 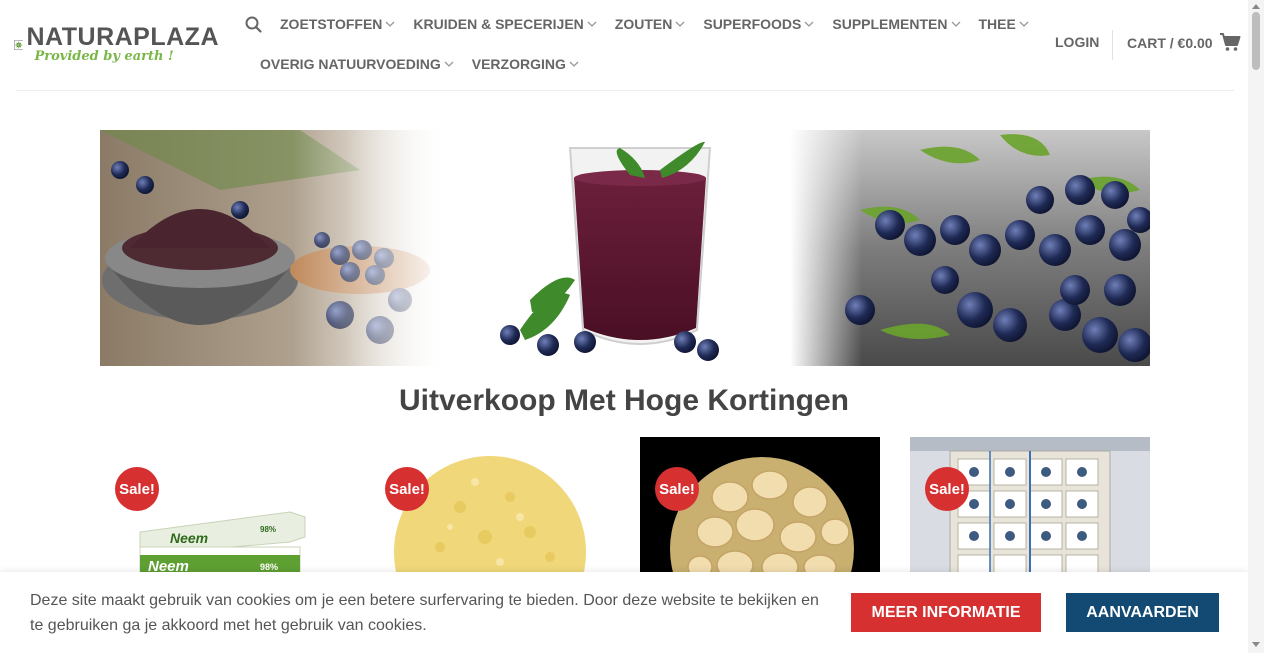 I want to click on nav-item-thee: THEE, so click(x=1005, y=24).